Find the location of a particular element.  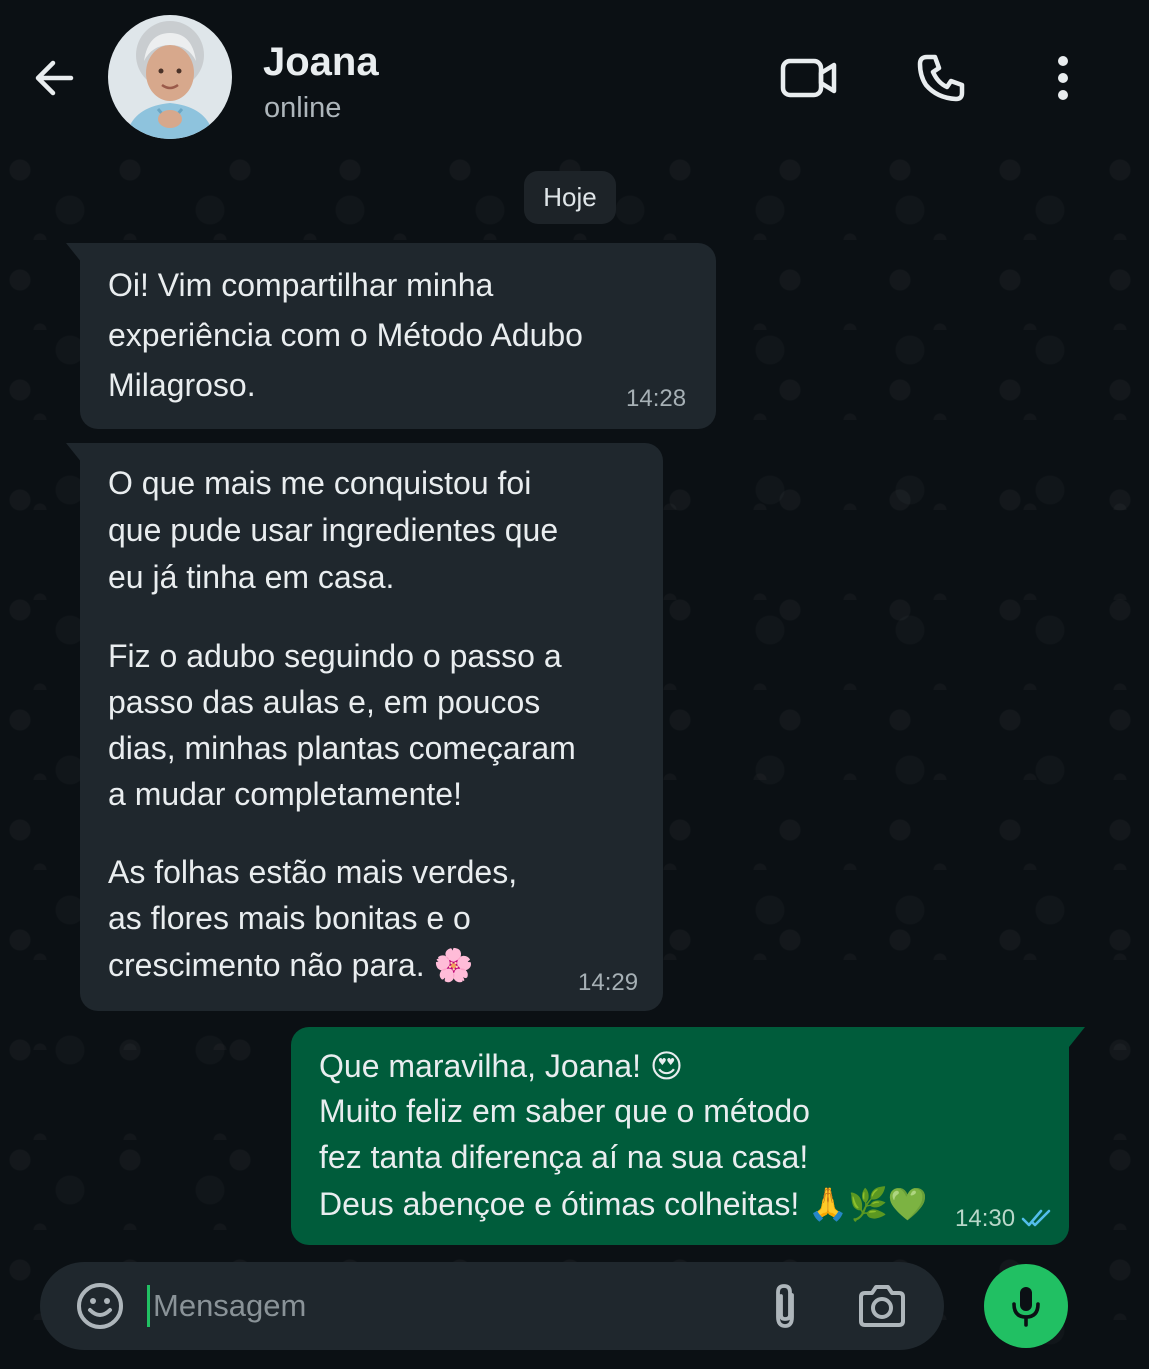

message-text: eu já tinha em casa. is located at coordinates (251, 577).